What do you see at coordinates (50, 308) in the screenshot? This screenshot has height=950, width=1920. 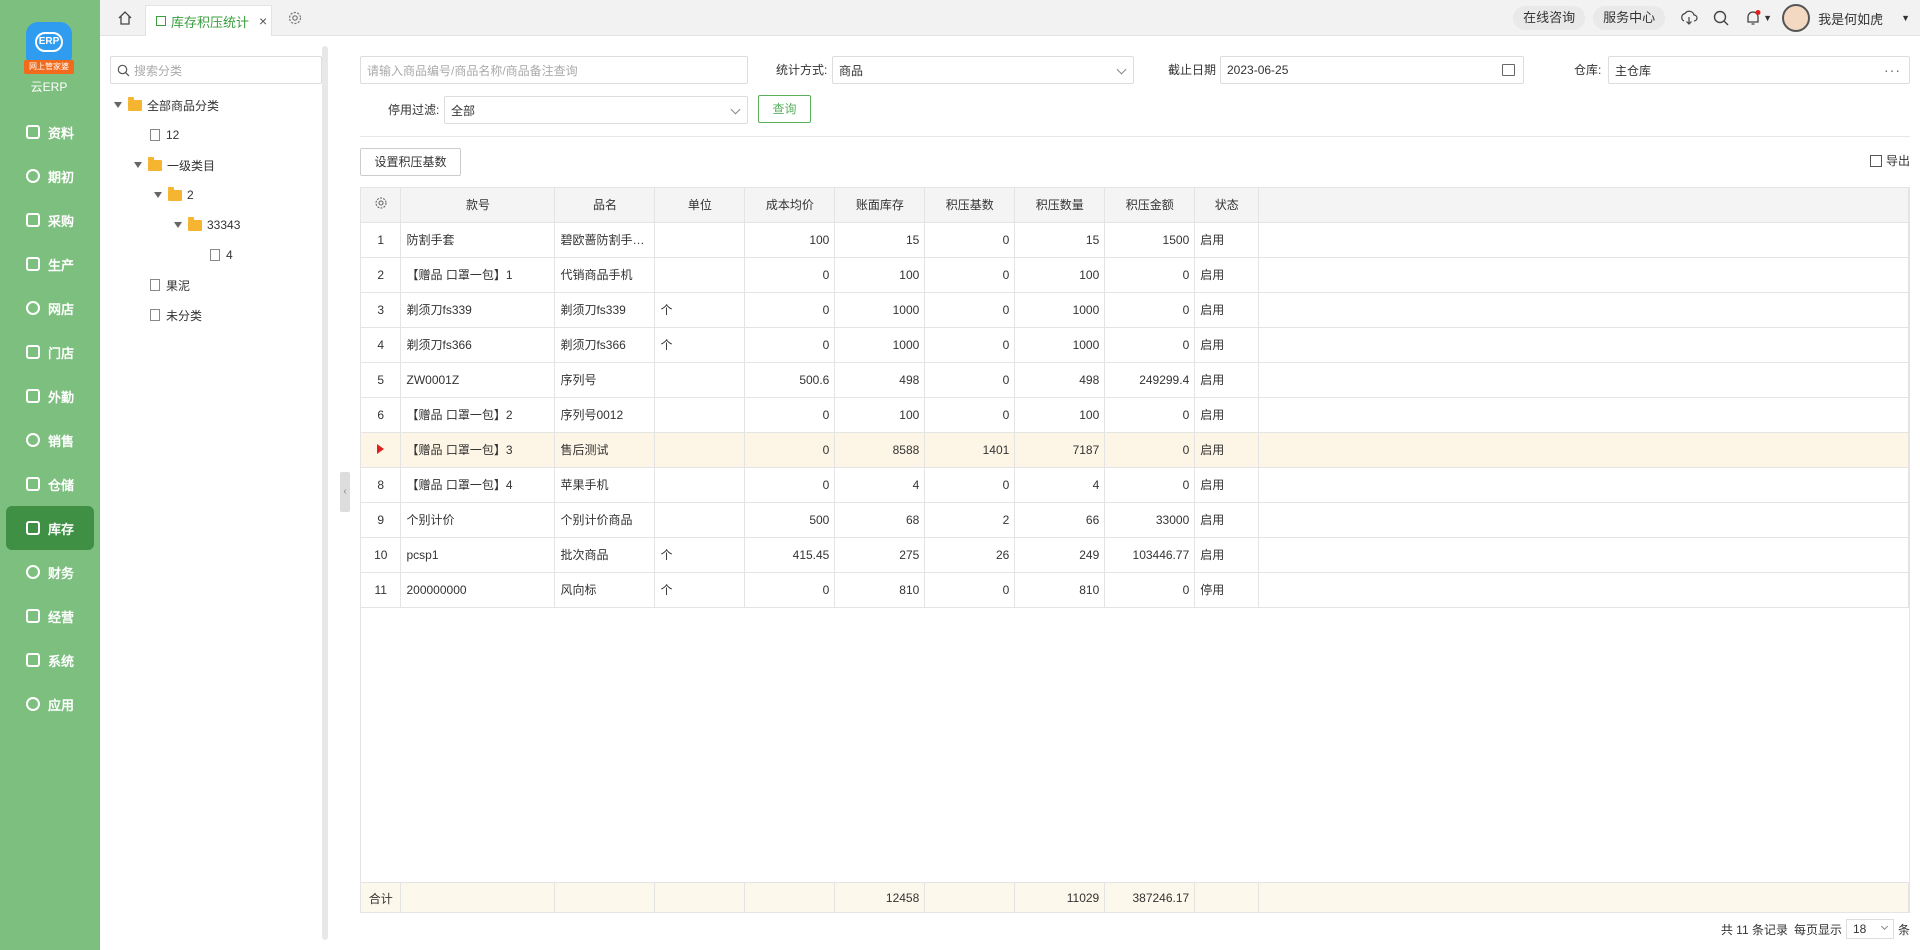 I see `sidebar-item-online-store: 网店` at bounding box center [50, 308].